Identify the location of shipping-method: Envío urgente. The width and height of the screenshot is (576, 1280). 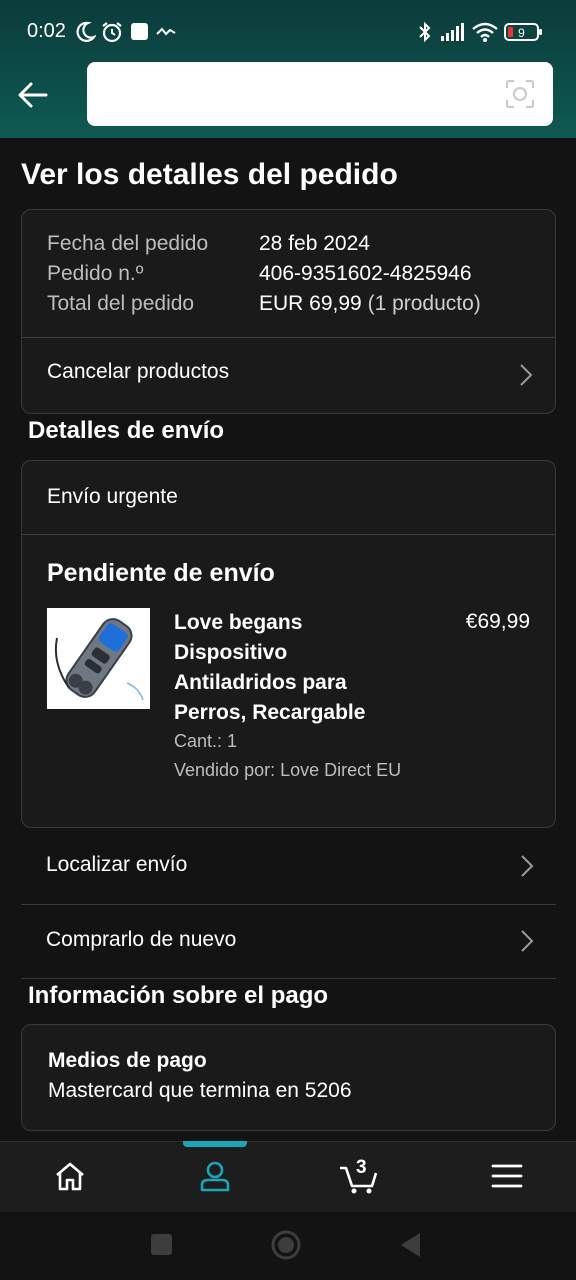
(112, 496).